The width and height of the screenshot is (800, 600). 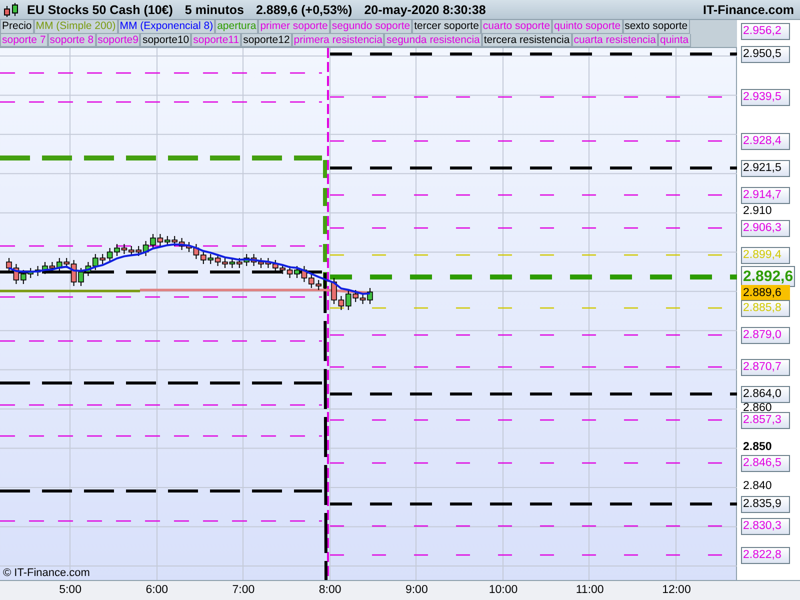 I want to click on price-label: 2.846,5, so click(x=765, y=463).